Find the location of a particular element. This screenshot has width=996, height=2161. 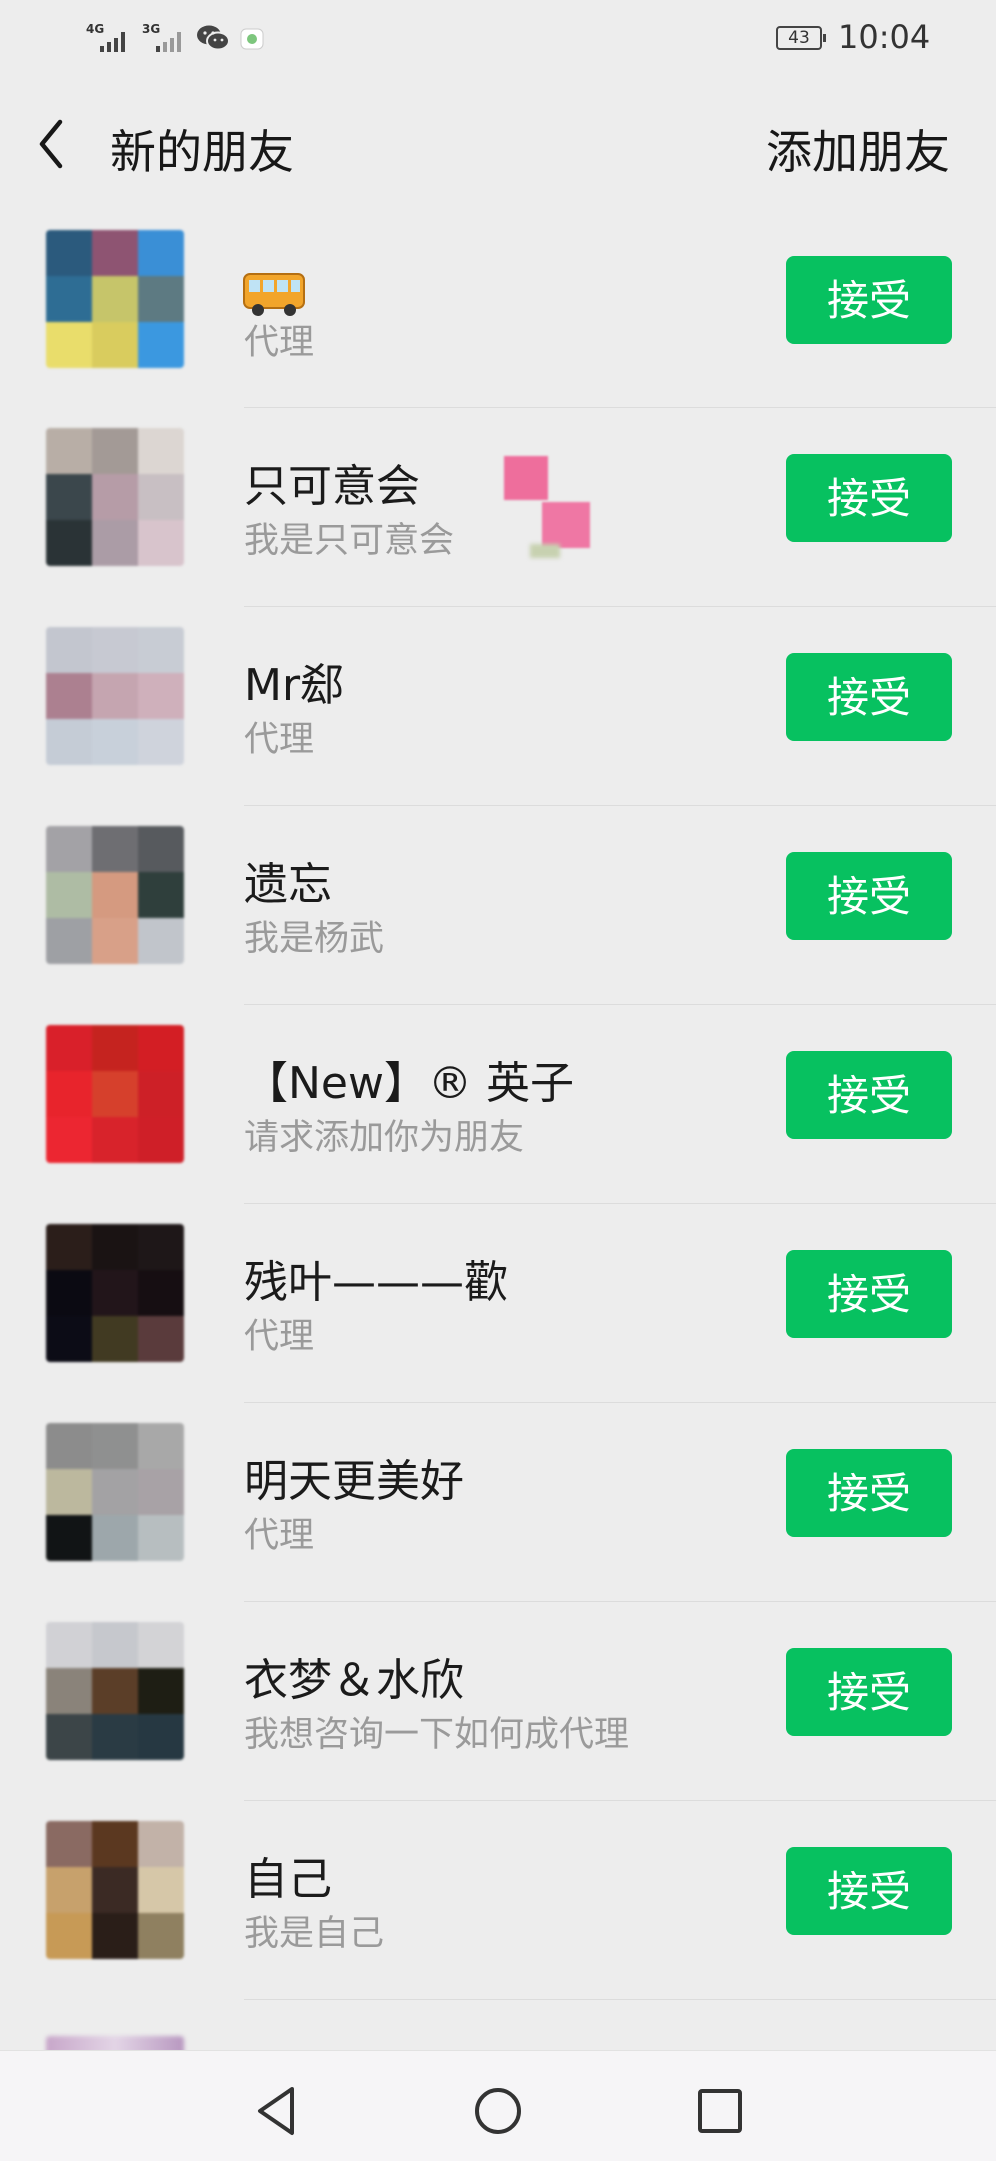

request-message: 我是杨武 is located at coordinates (314, 939).